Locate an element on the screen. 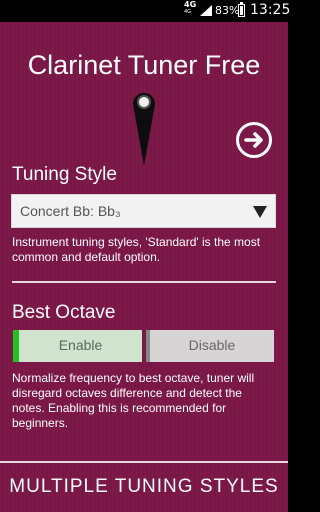 The width and height of the screenshot is (320, 512). banner-divider is located at coordinates (144, 462).